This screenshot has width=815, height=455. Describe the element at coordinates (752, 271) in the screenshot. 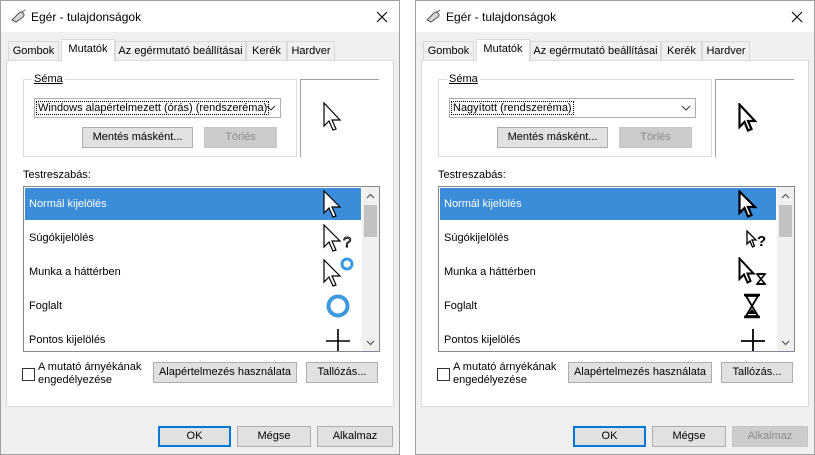

I see `working-hourglass-cursor-icon` at that location.